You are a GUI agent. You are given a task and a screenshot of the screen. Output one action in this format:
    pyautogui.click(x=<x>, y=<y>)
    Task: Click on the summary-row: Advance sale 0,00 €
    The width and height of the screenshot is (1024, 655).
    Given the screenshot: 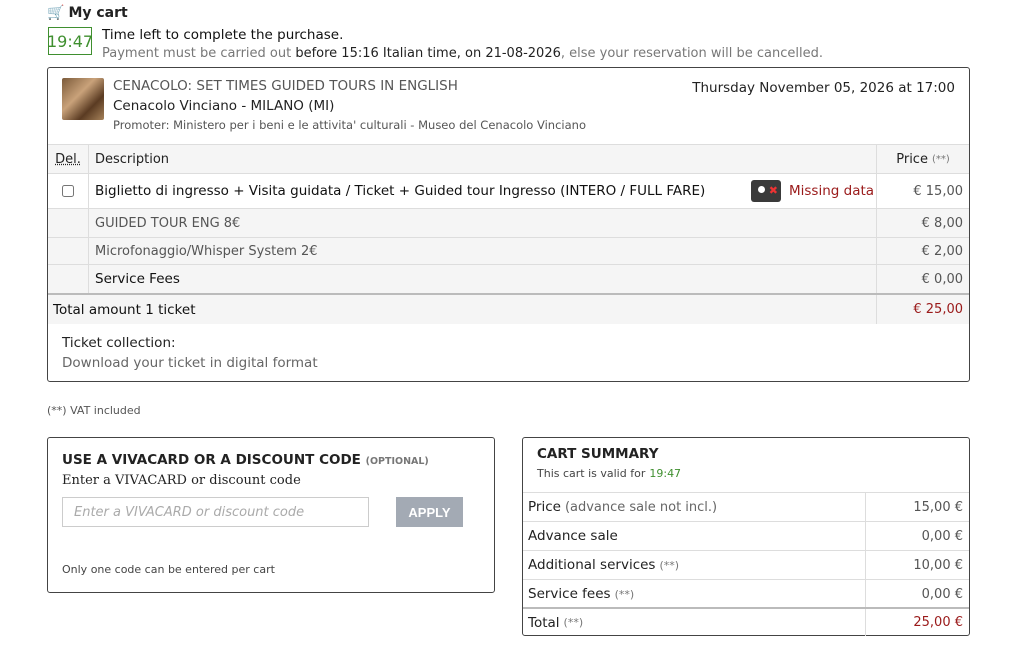 What is the action you would take?
    pyautogui.click(x=746, y=535)
    